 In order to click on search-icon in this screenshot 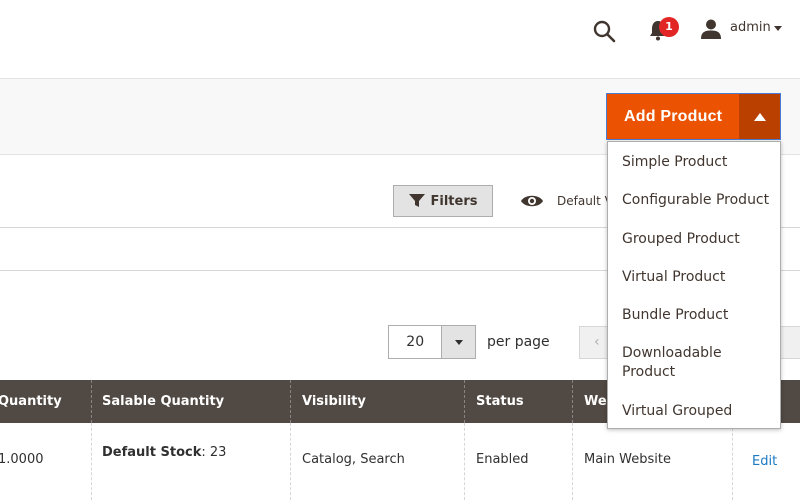, I will do `click(604, 31)`.